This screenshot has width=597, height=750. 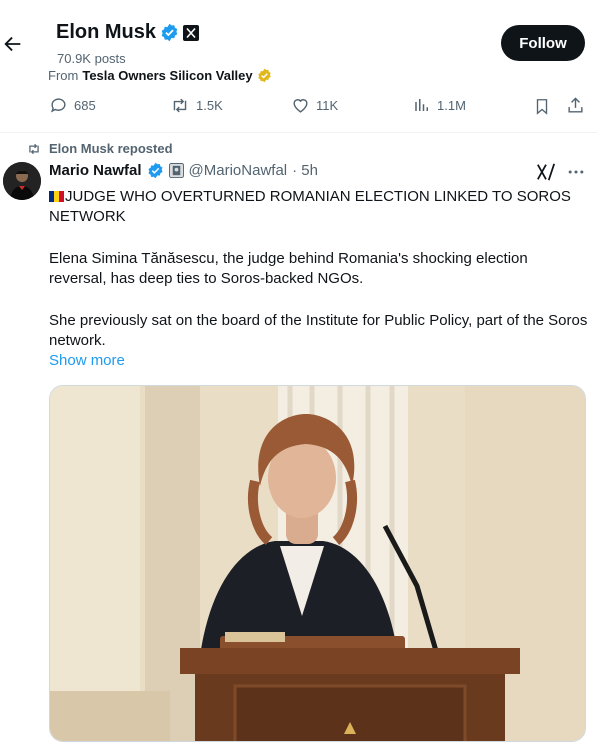 I want to click on affiliate-badge-icon, so click(x=176, y=170).